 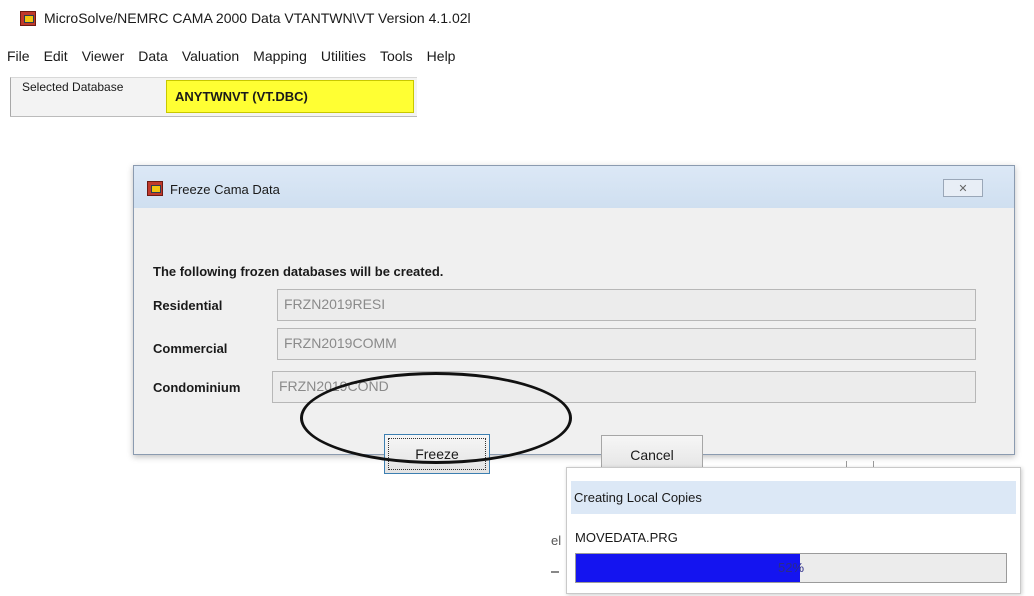 I want to click on menu-file: File, so click(x=18, y=59).